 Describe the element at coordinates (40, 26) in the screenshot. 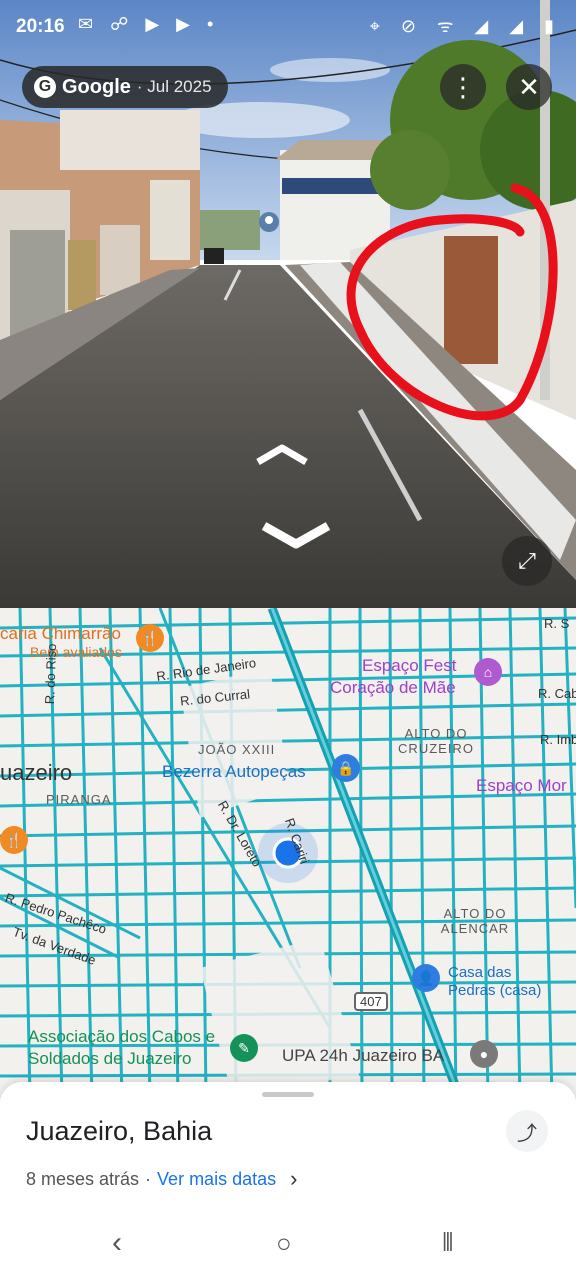

I see `clock: 20:16` at that location.